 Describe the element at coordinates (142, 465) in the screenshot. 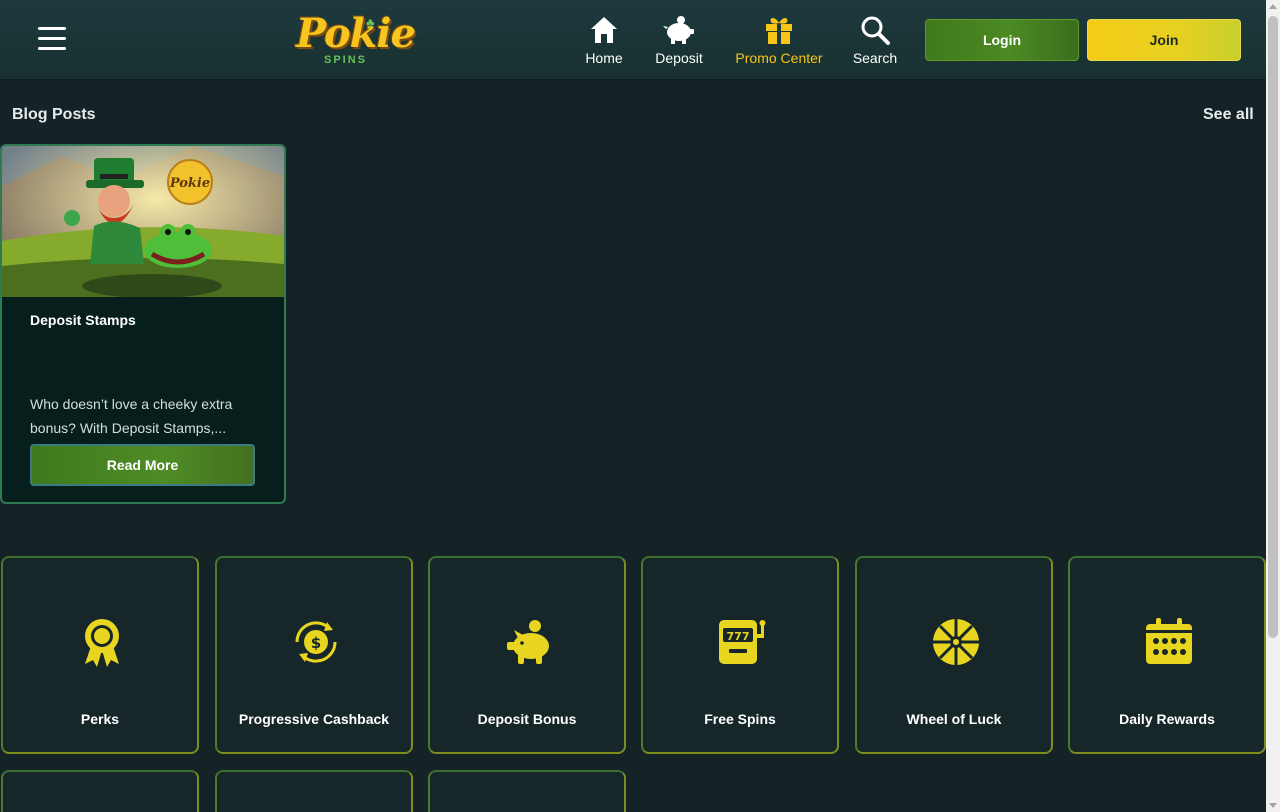

I see `read-more-button: Read More` at that location.